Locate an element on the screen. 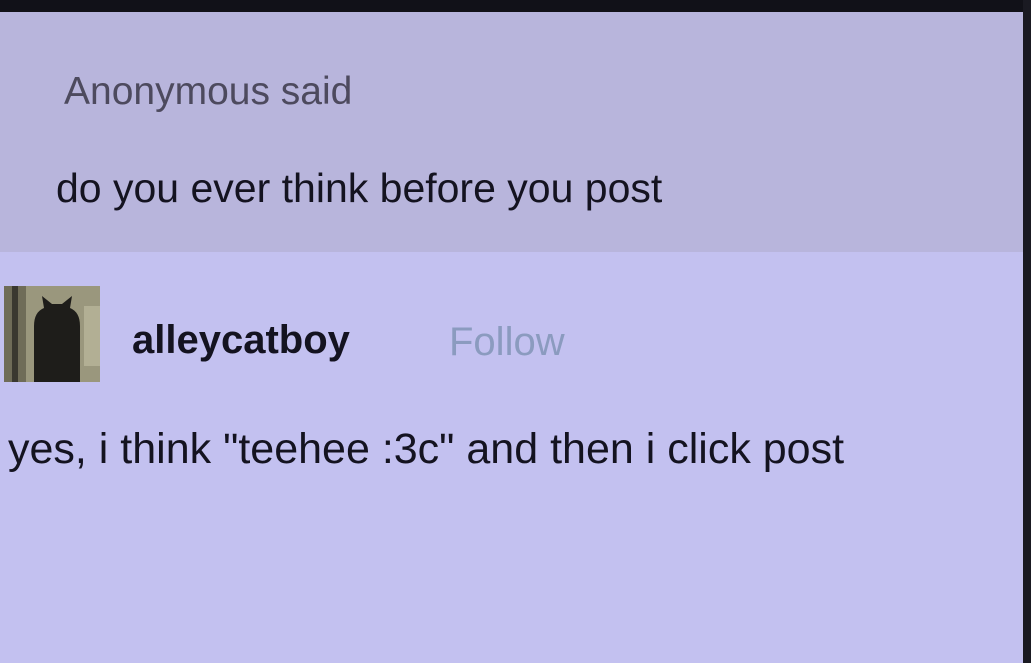 The width and height of the screenshot is (1031, 663). asker-label: Anonymous said is located at coordinates (208, 91).